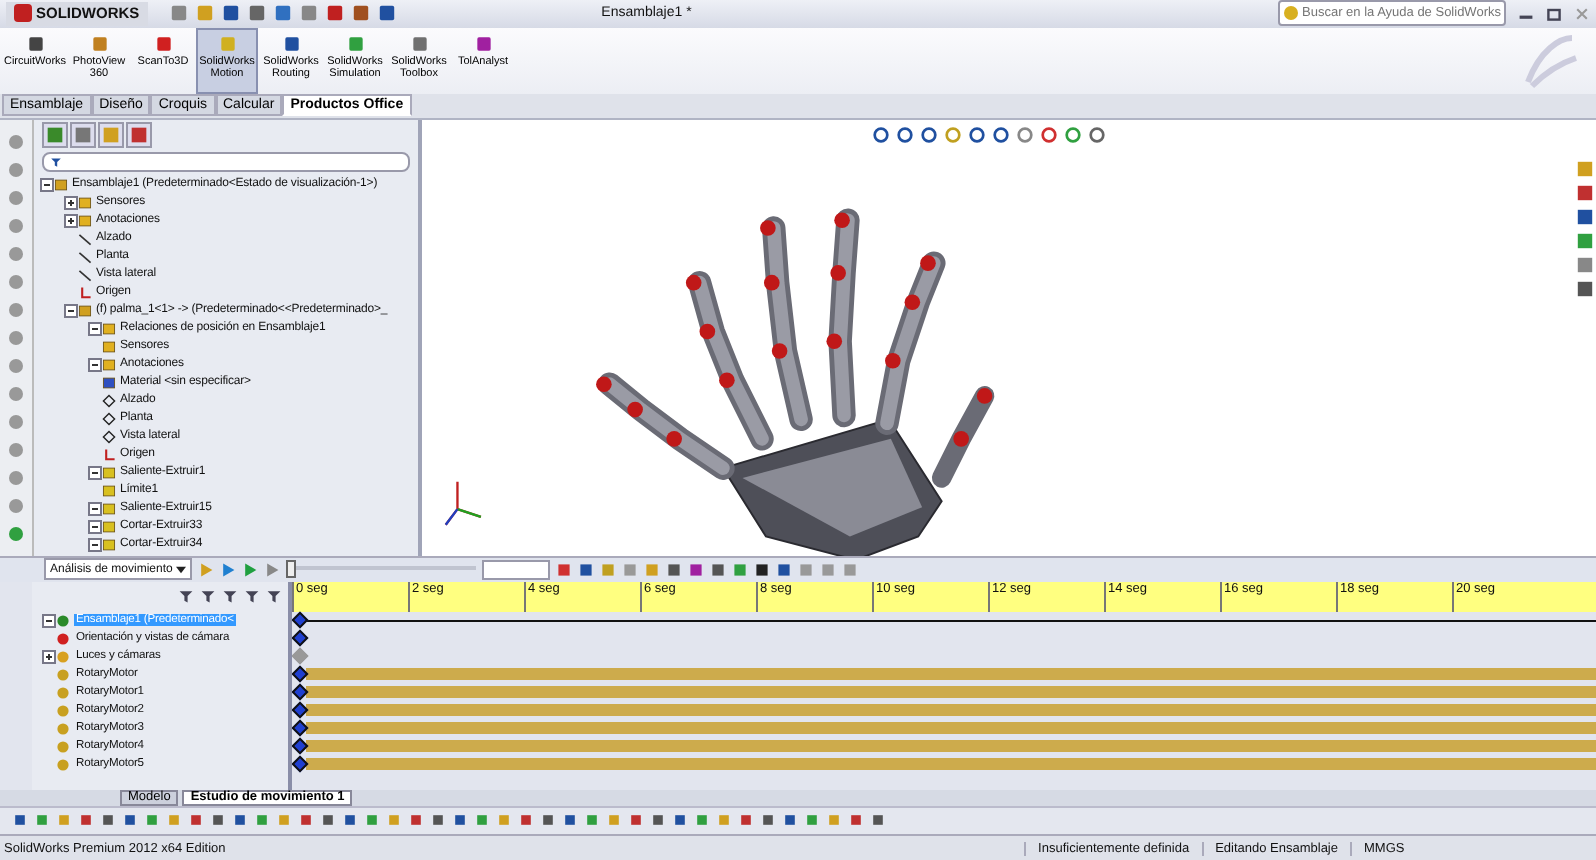 The image size is (1596, 860). I want to click on caret-icon, so click(181, 569).